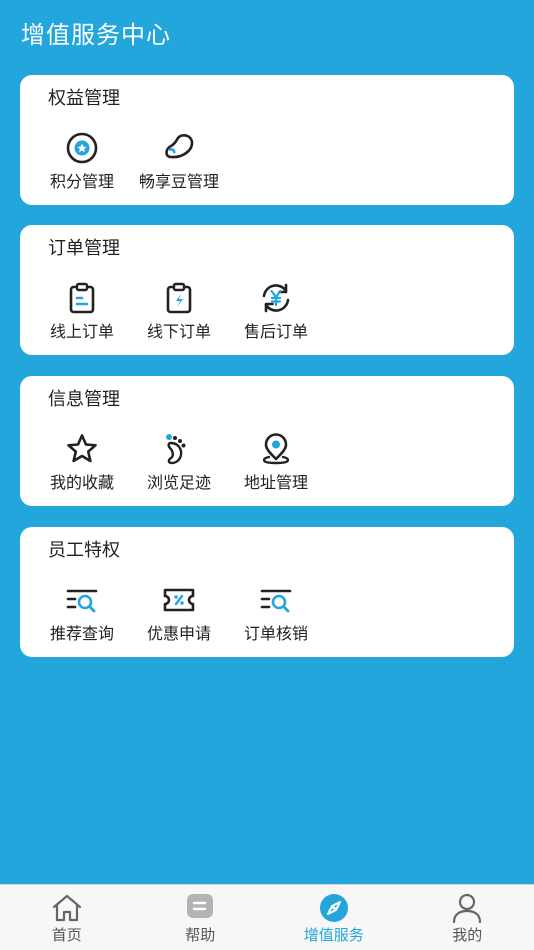  What do you see at coordinates (84, 248) in the screenshot?
I see `section-title: 订单管理` at bounding box center [84, 248].